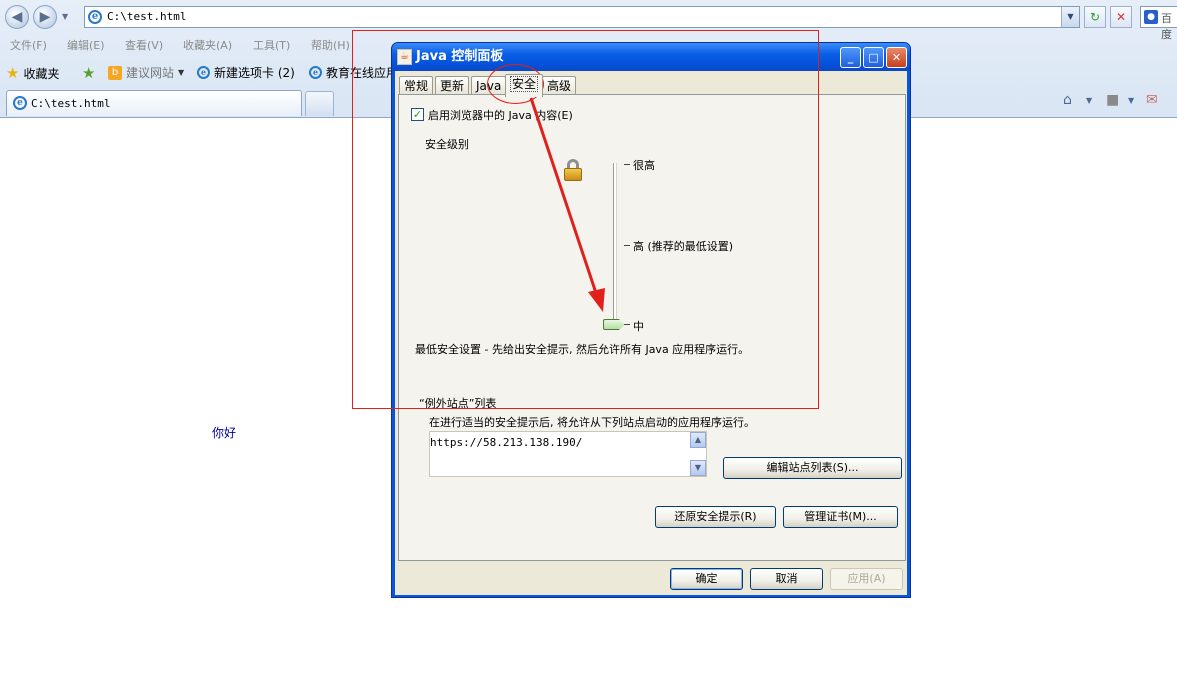 This screenshot has height=675, width=1177. Describe the element at coordinates (850, 57) in the screenshot. I see `minimize-button: _` at that location.